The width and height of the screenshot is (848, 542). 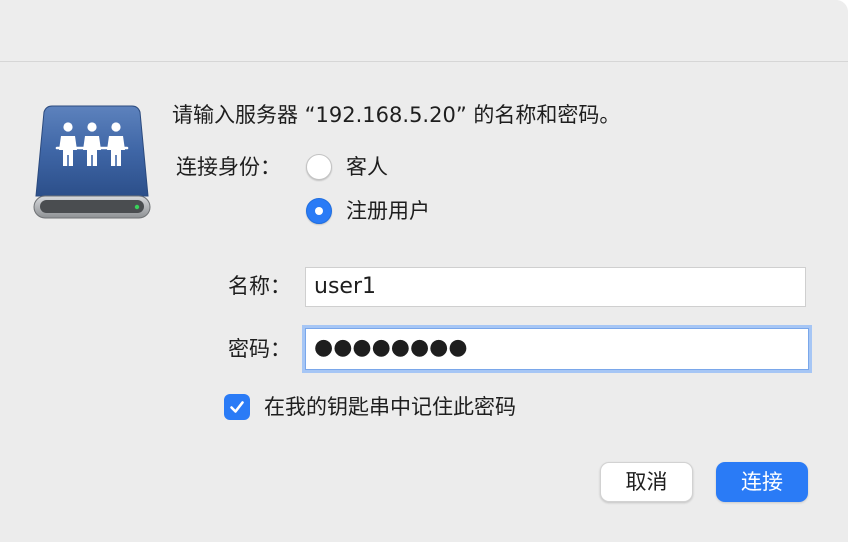 What do you see at coordinates (319, 211) in the screenshot?
I see `radio-button-registered-user` at bounding box center [319, 211].